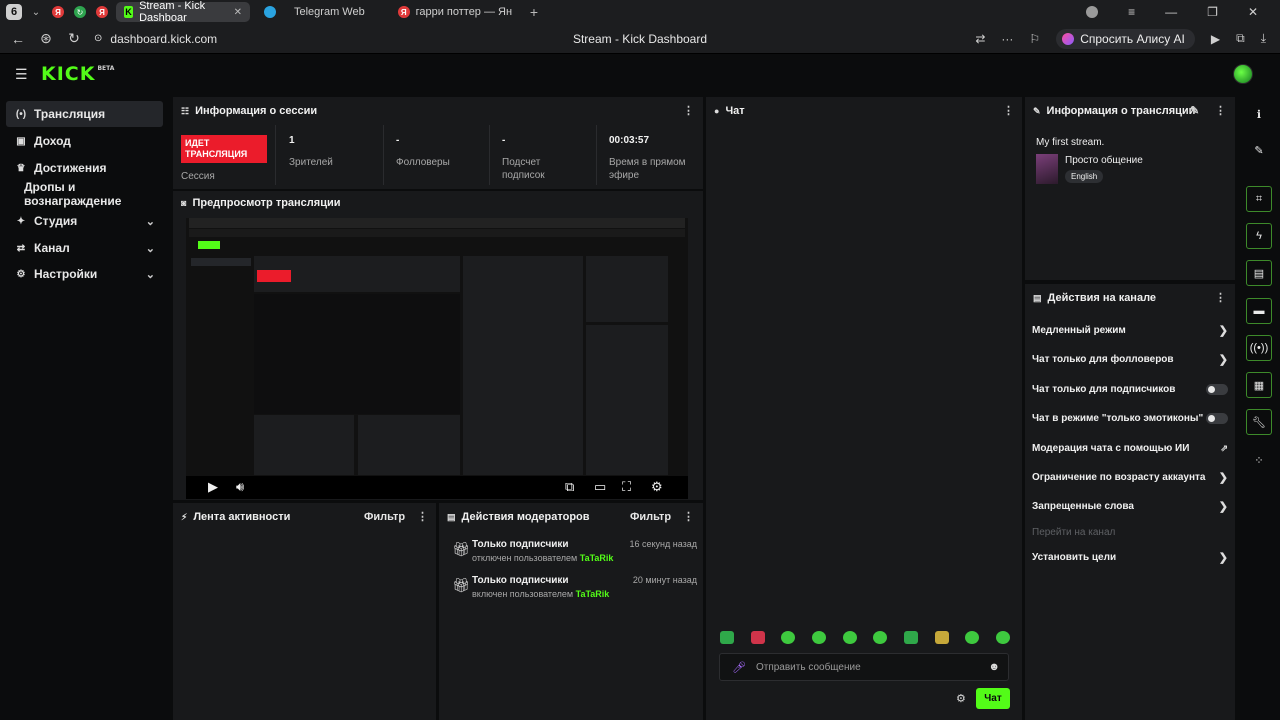 The height and width of the screenshot is (720, 1280). I want to click on tab-yandex-search: Я гарри поттер — Яндекс: н, so click(455, 12).